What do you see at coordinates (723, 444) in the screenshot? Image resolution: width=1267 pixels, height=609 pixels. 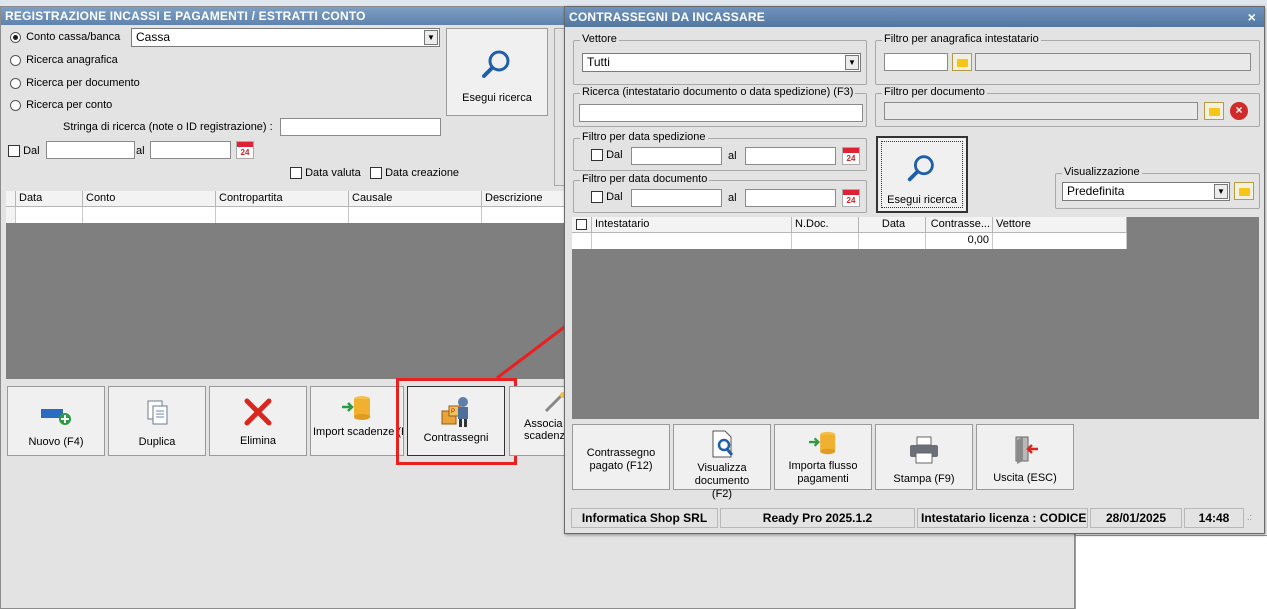 I see `view-document-icon` at bounding box center [723, 444].